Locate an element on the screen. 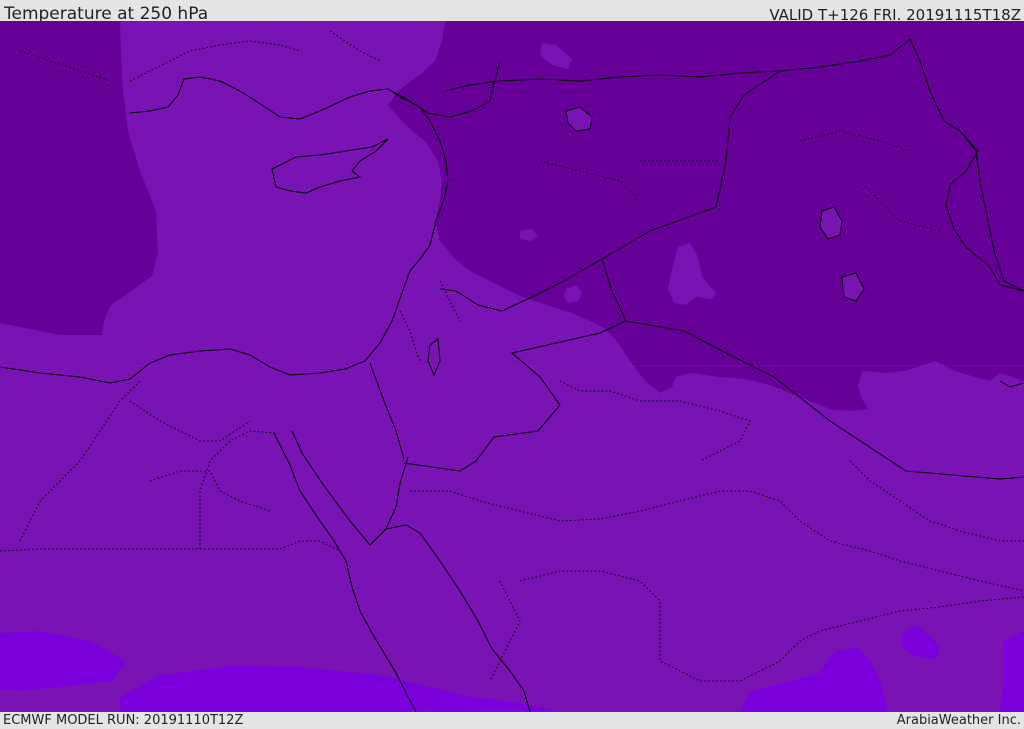 The height and width of the screenshot is (729, 1024). credit-label: ArabiaWeather Inc. is located at coordinates (958, 720).